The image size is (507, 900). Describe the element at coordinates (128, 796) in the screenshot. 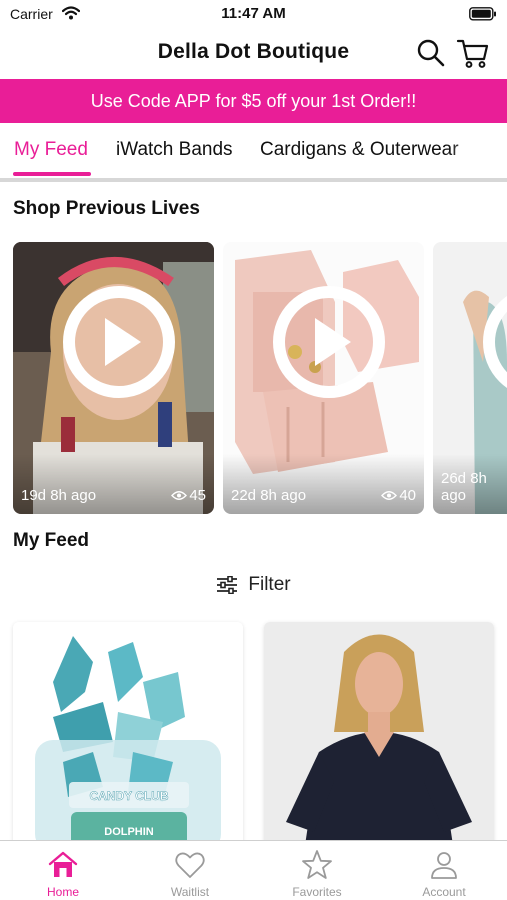

I see `jar-brand-label: CANDY CLUB` at that location.